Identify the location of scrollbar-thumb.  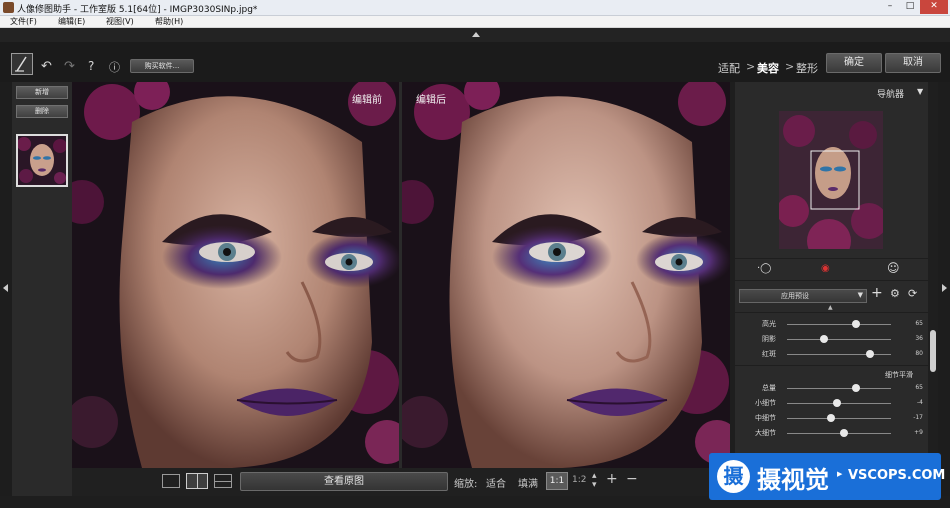
(933, 351).